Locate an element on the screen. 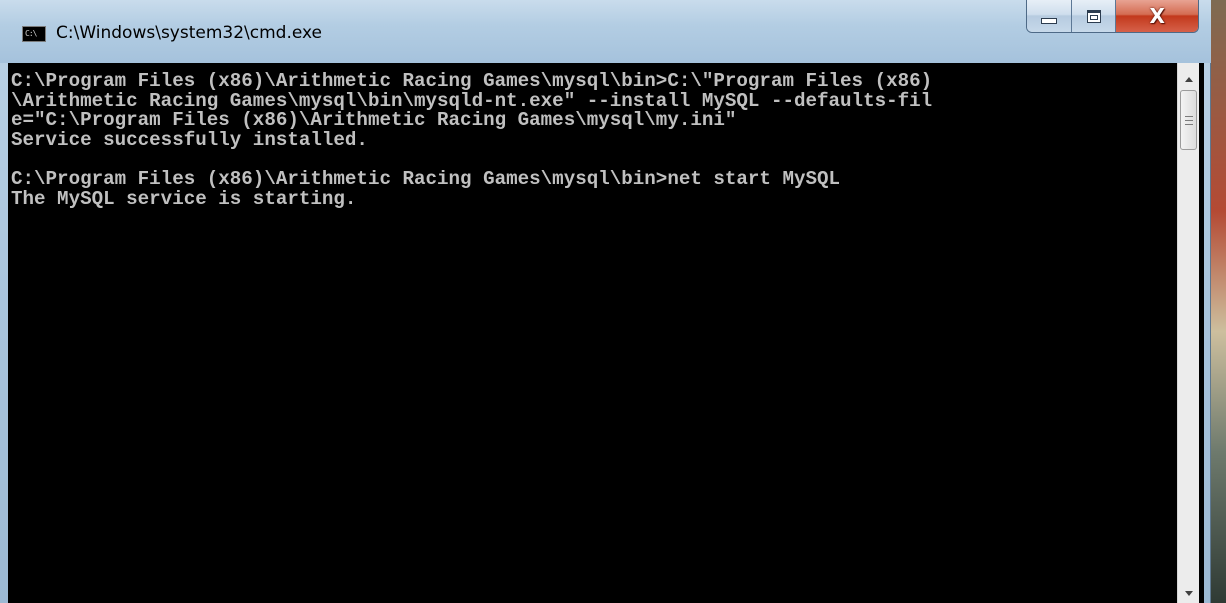  close-icon: X is located at coordinates (1157, 16).